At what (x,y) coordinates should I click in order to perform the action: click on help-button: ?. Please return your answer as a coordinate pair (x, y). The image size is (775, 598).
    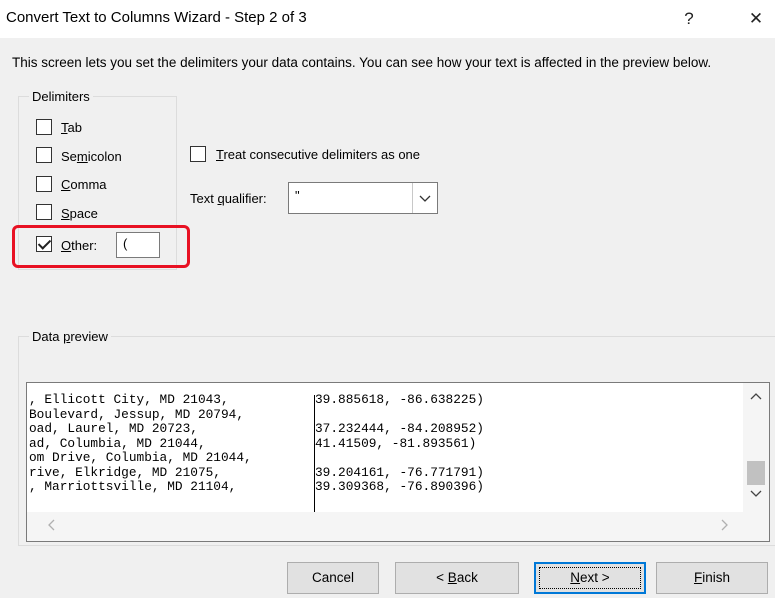
    Looking at the image, I should click on (689, 19).